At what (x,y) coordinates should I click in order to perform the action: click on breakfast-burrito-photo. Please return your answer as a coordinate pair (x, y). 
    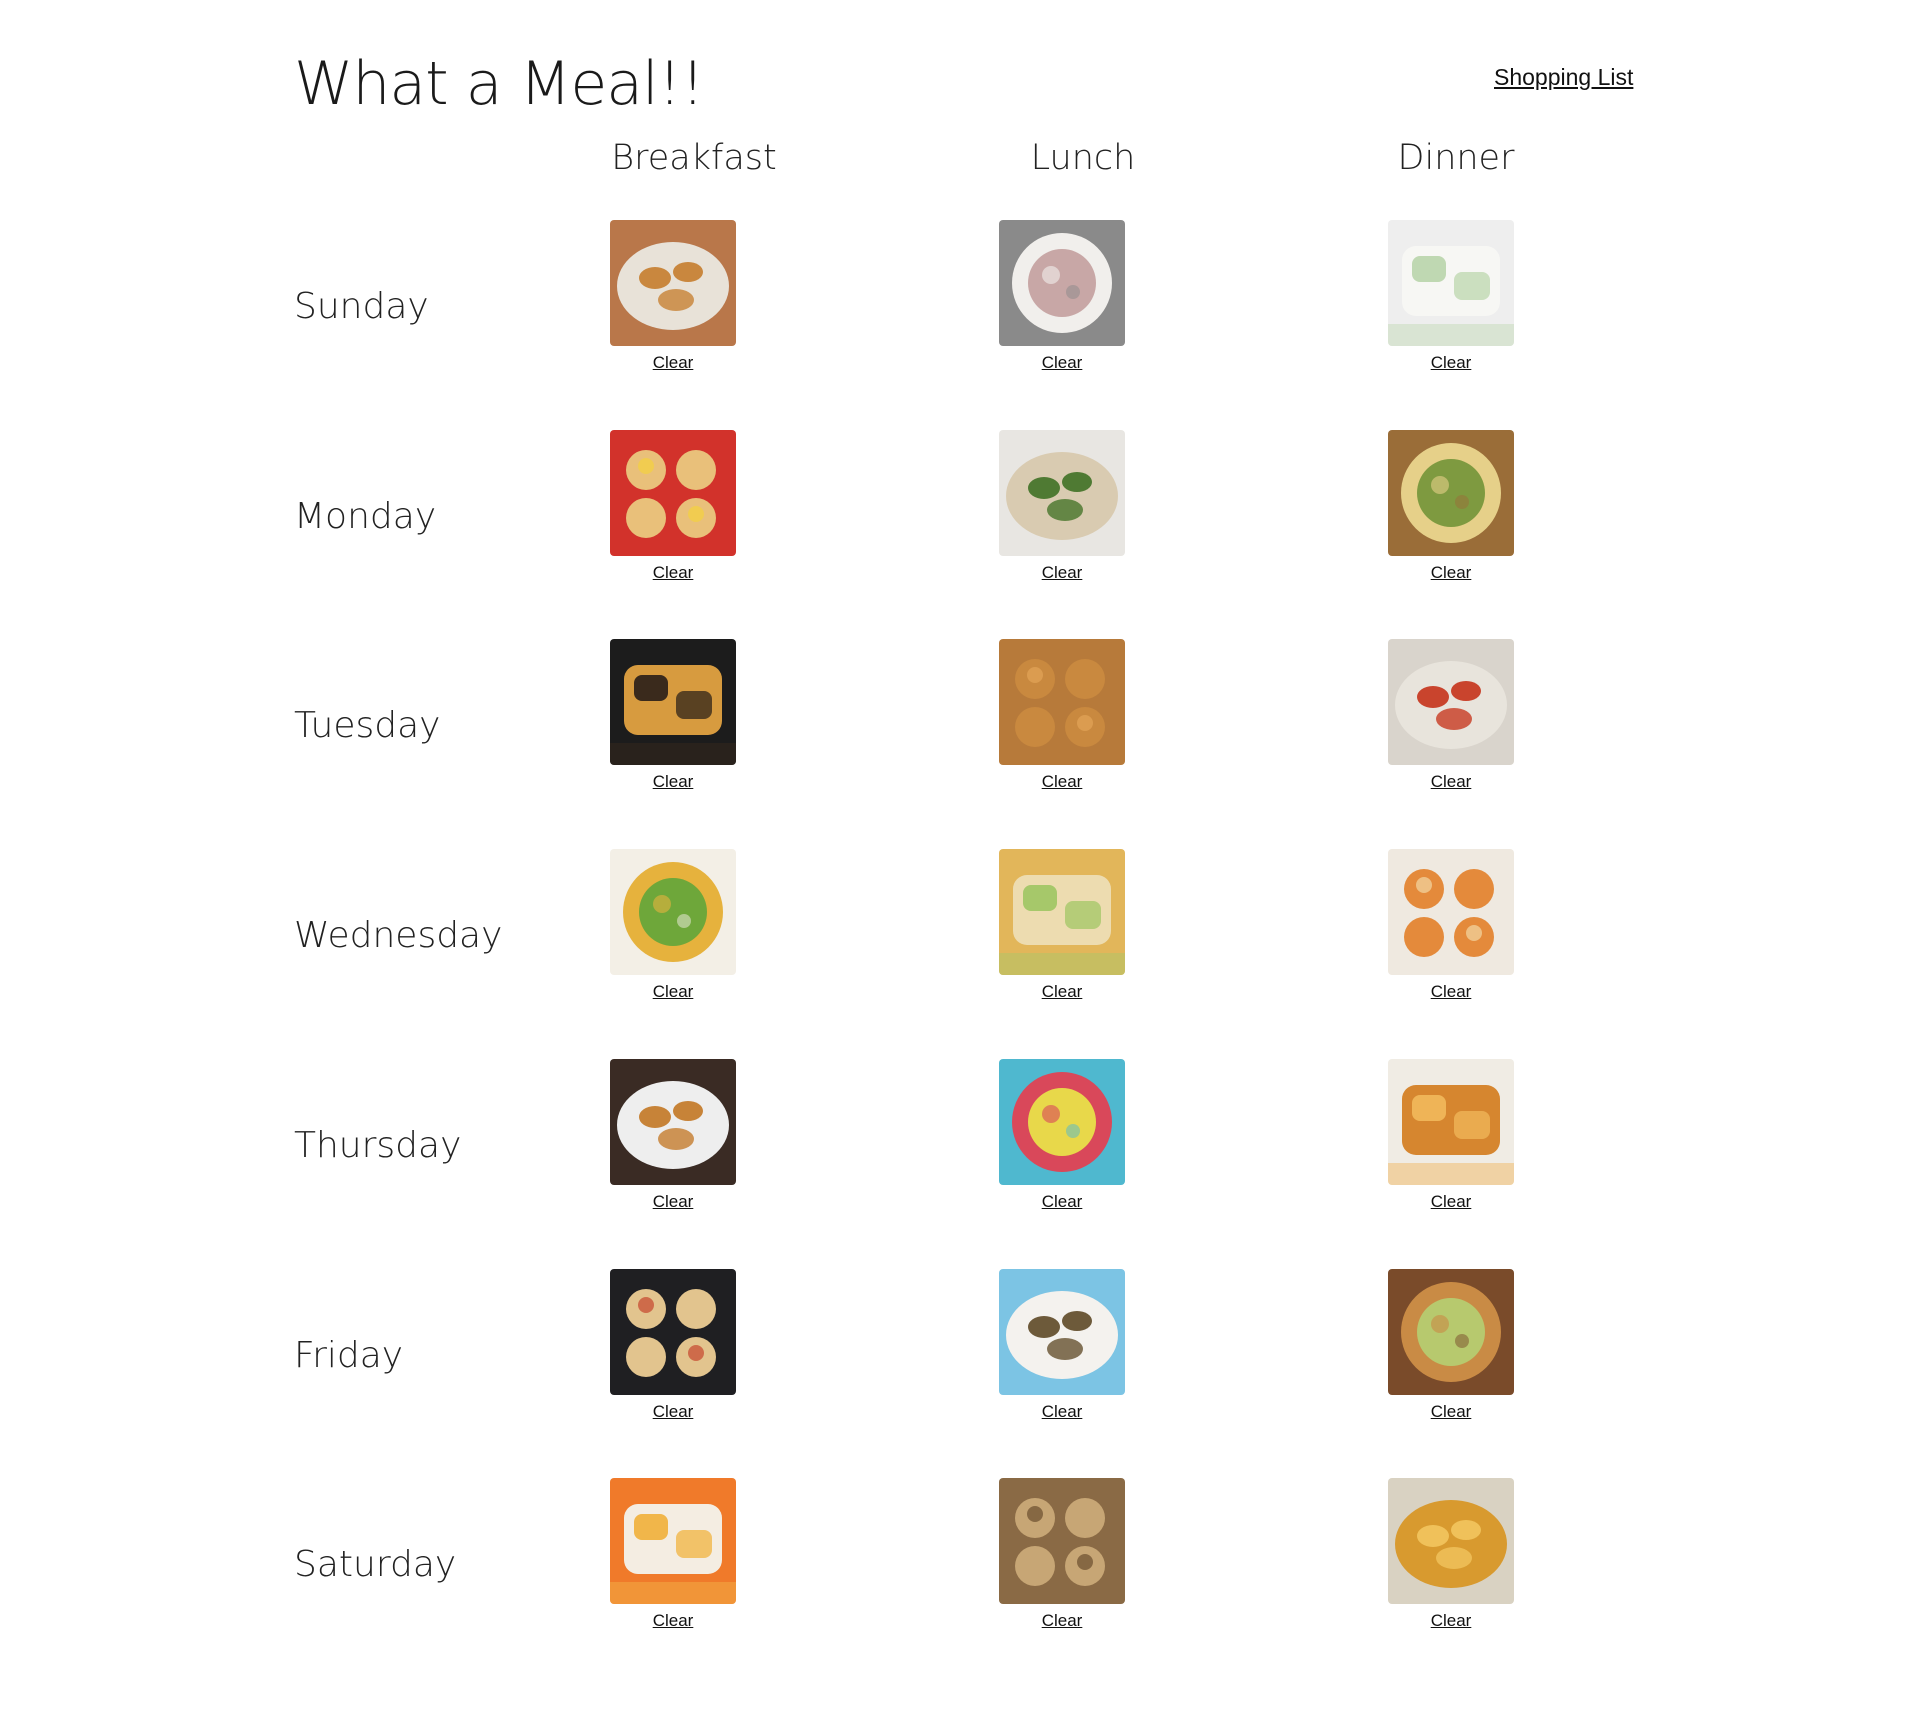
    Looking at the image, I should click on (673, 493).